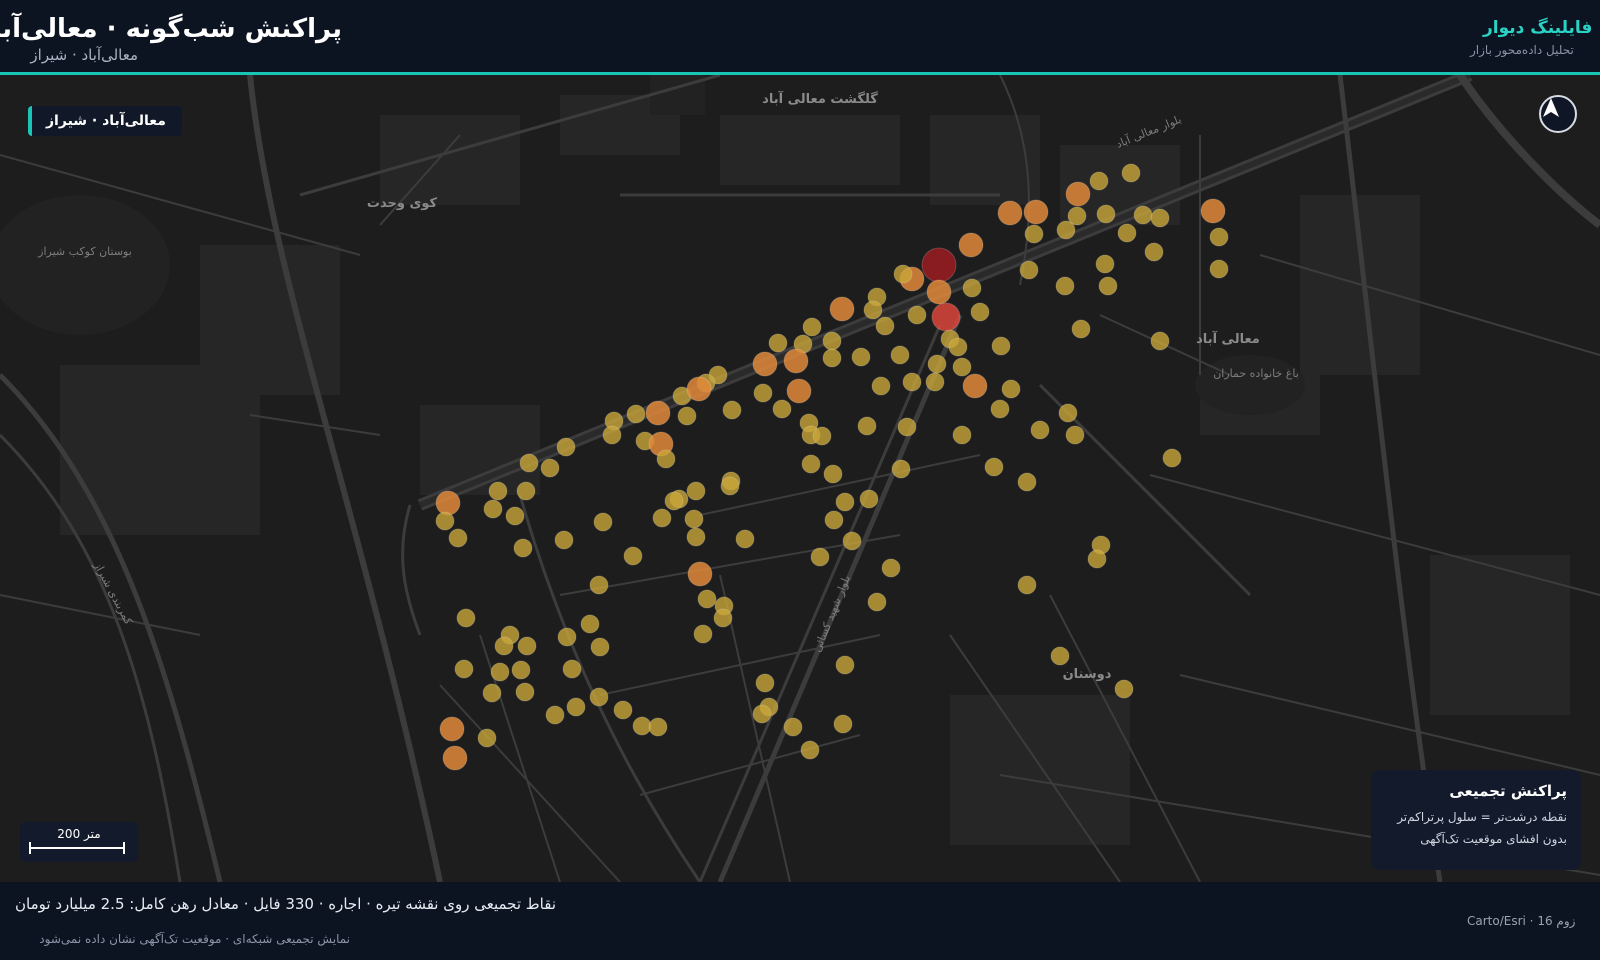 The width and height of the screenshot is (1600, 960). I want to click on legend-title: پراکنش تجمیعی, so click(1508, 791).